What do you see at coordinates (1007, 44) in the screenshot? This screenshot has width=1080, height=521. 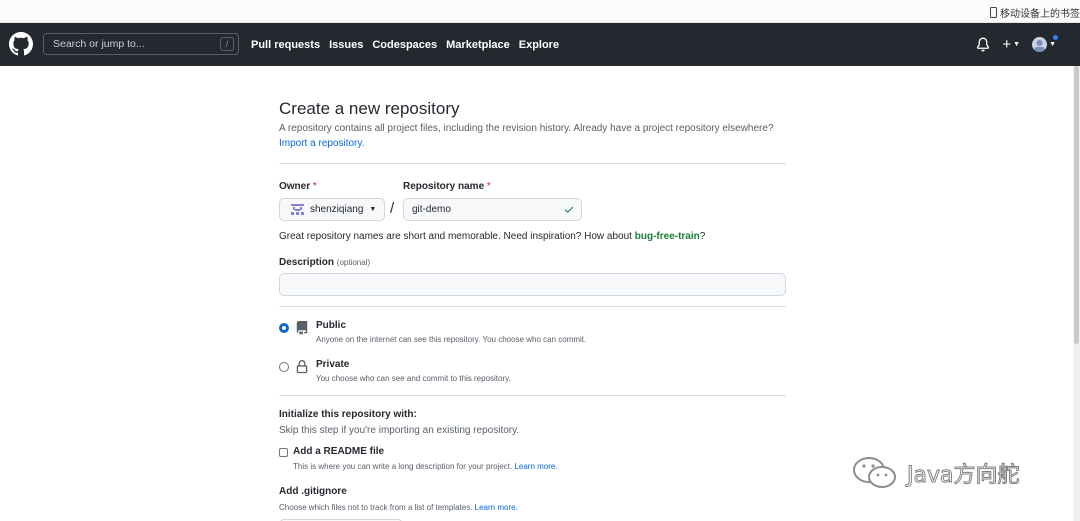 I see `plus-icon: +` at bounding box center [1007, 44].